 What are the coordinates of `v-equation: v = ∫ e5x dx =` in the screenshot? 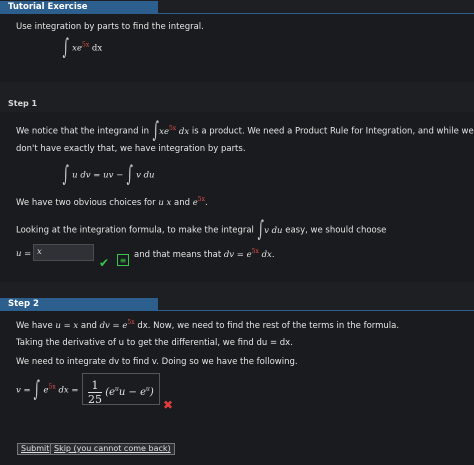 It's located at (47, 389).